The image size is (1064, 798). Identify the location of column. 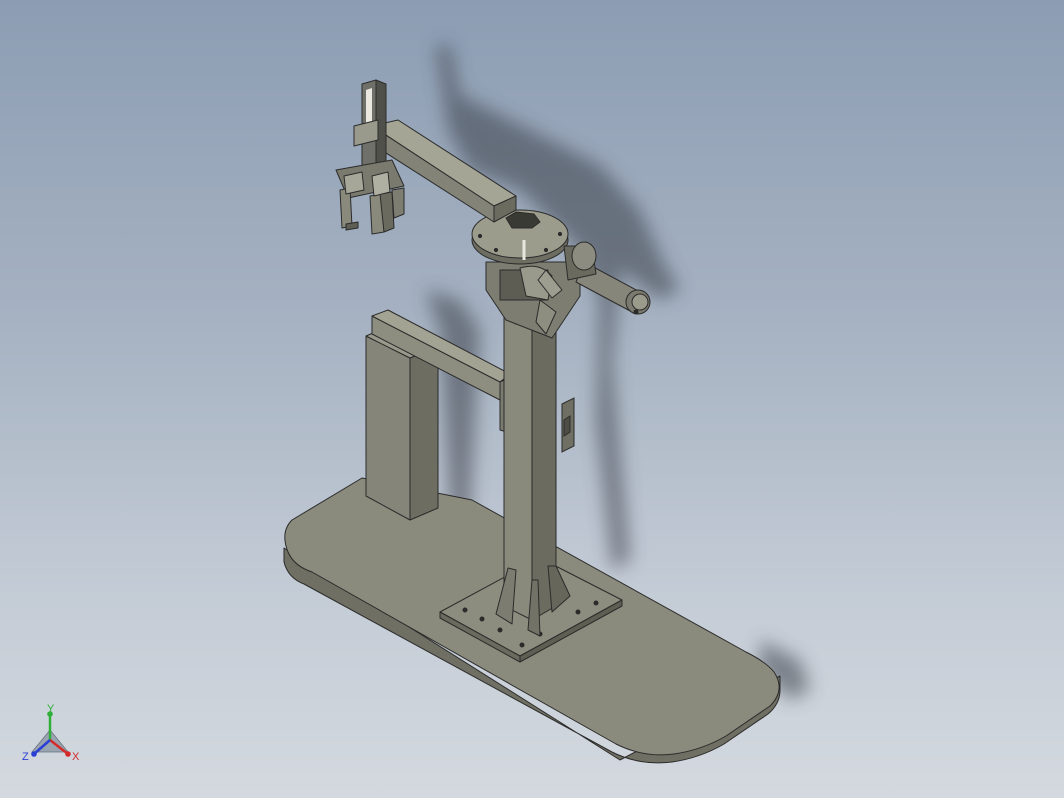
(533, 467).